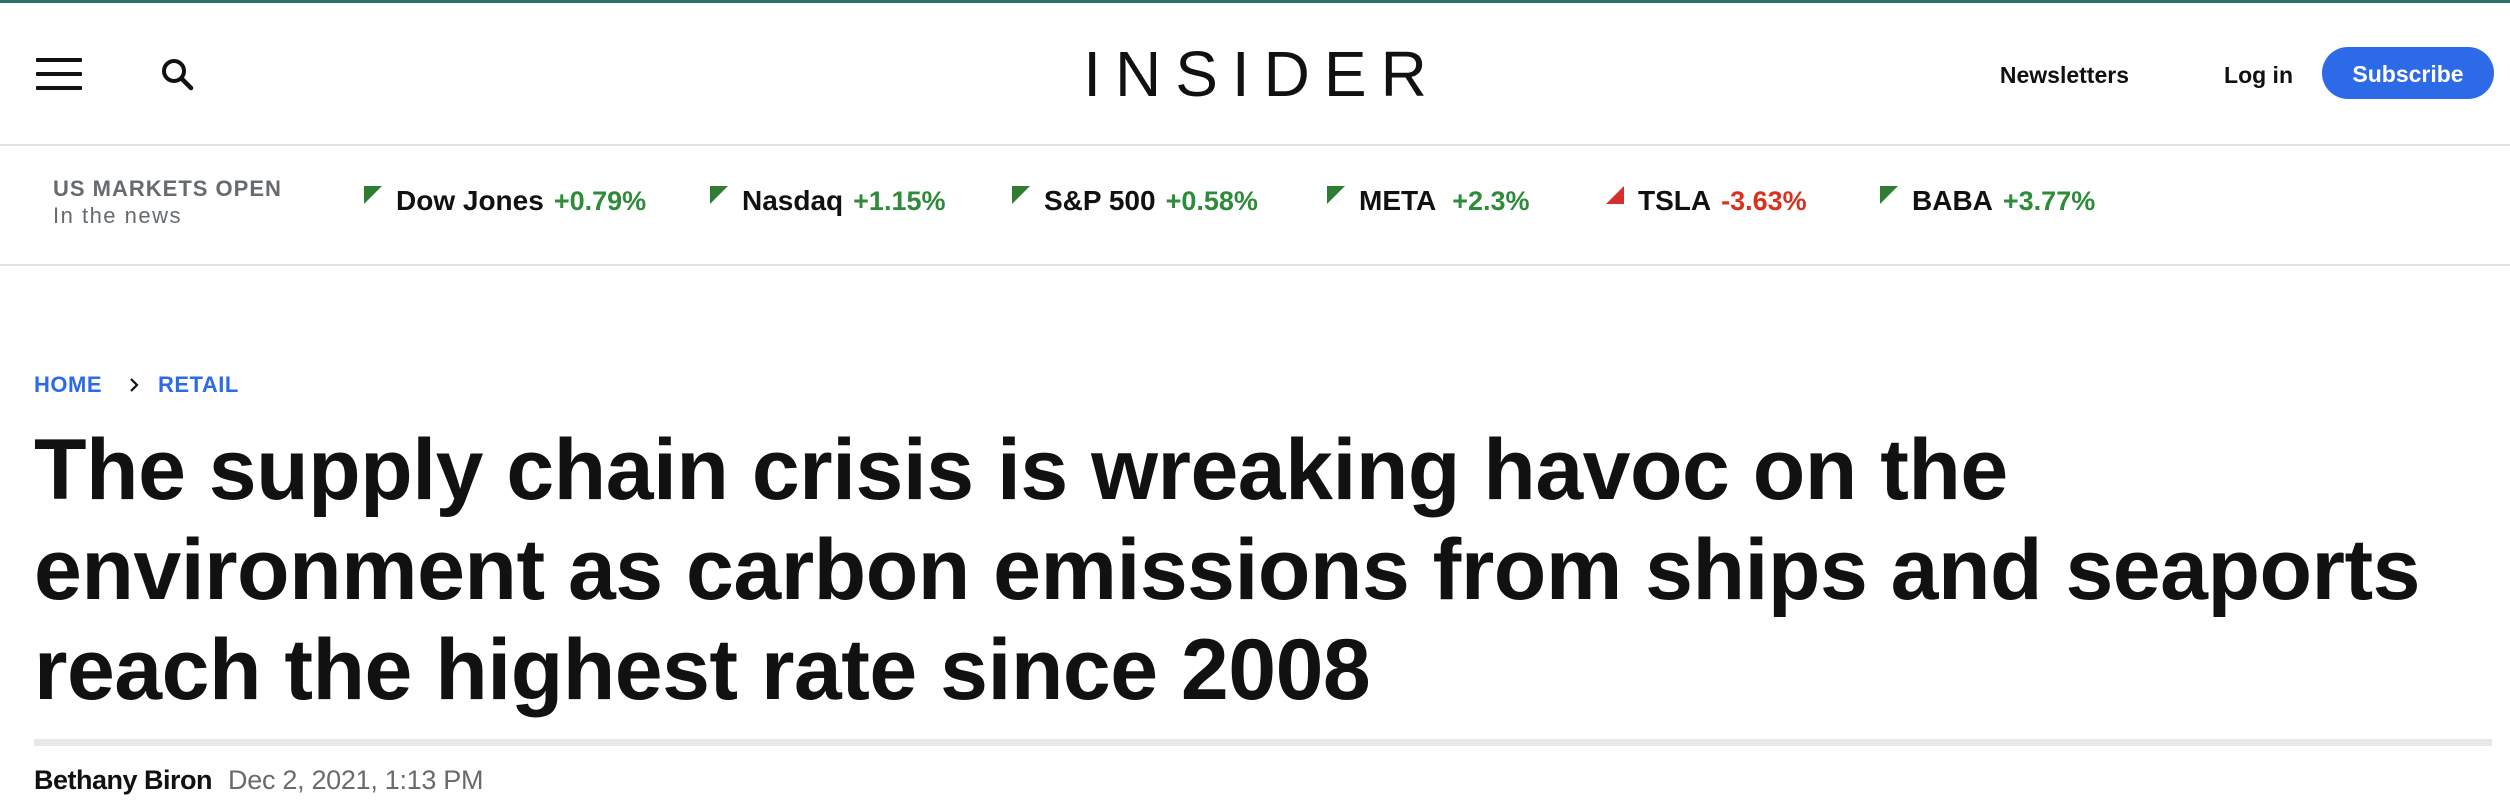 The height and width of the screenshot is (806, 2510). I want to click on ticker-nasdaq: Nasdaq +1.15%, so click(827, 201).